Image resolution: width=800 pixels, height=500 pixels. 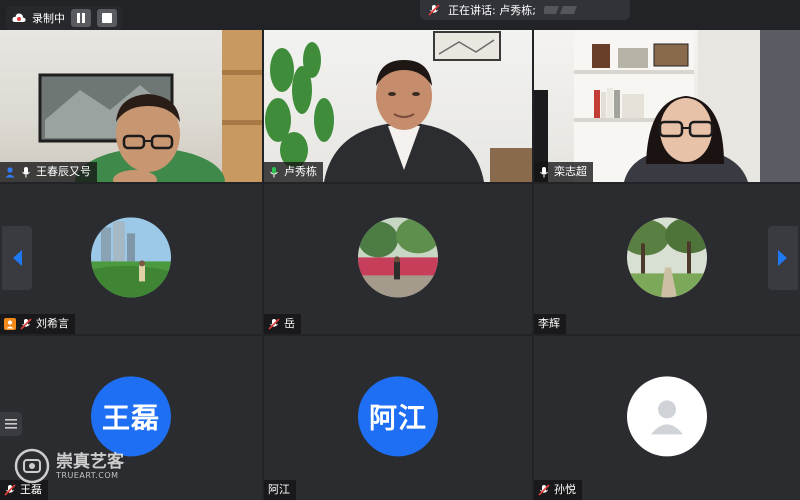 I want to click on avatar-initials: 王磊, so click(x=131, y=416).